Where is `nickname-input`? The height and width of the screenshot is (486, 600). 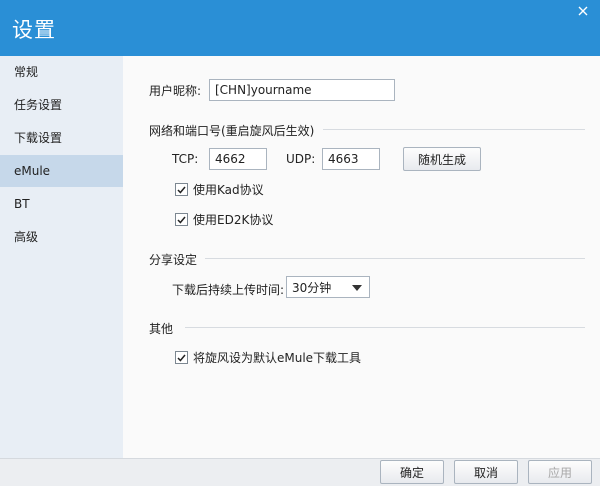
nickname-input is located at coordinates (302, 90).